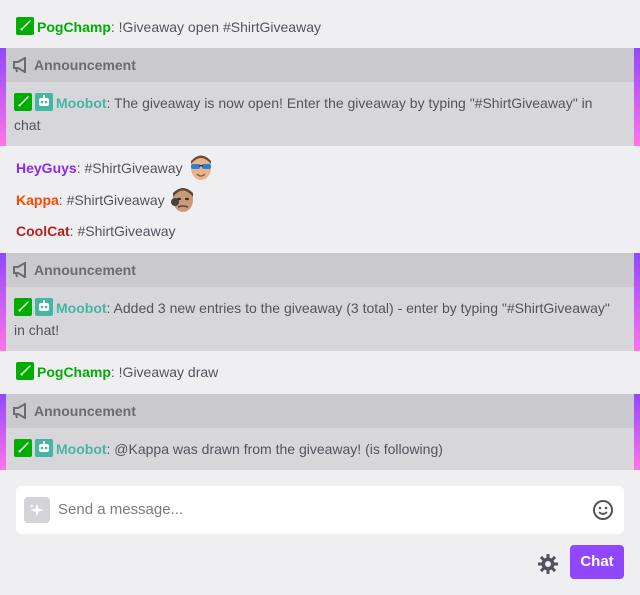 Image resolution: width=640 pixels, height=595 pixels. I want to click on chat-message: PogChamp: !Giveaway draw, so click(116, 372).